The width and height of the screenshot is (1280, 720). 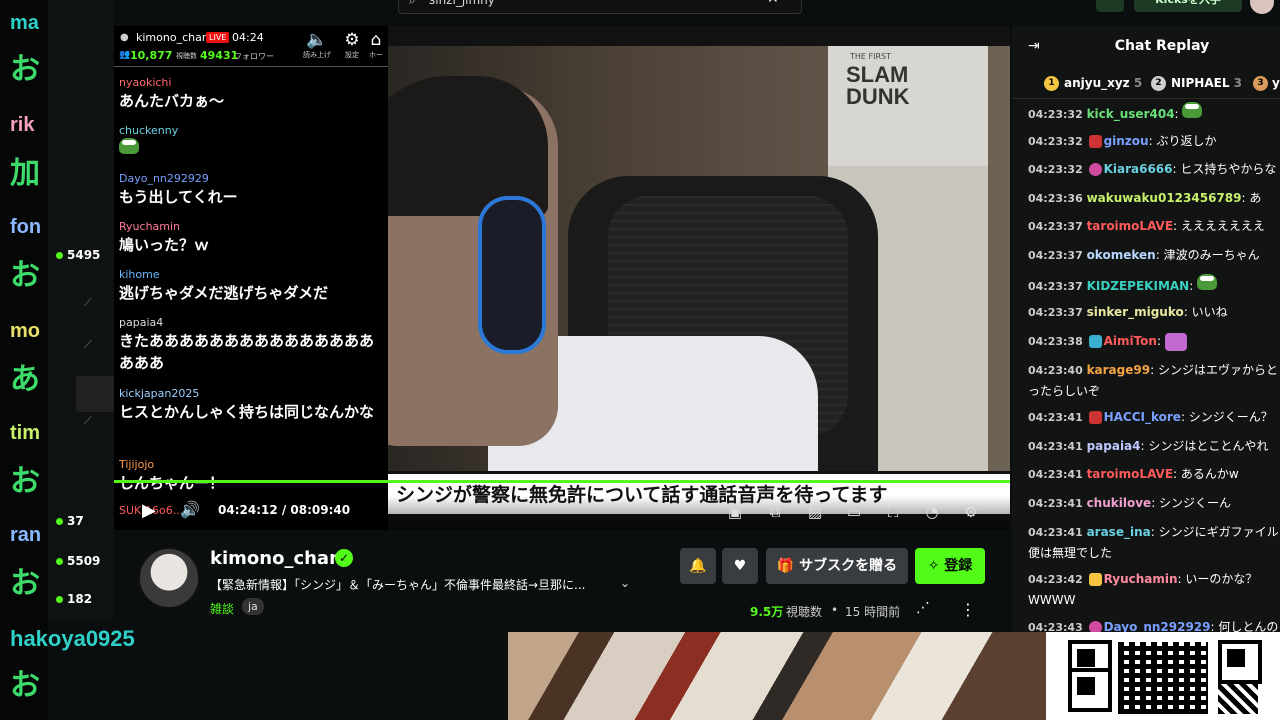 What do you see at coordinates (74, 599) in the screenshot?
I see `sidebar-viewer-count: 182` at bounding box center [74, 599].